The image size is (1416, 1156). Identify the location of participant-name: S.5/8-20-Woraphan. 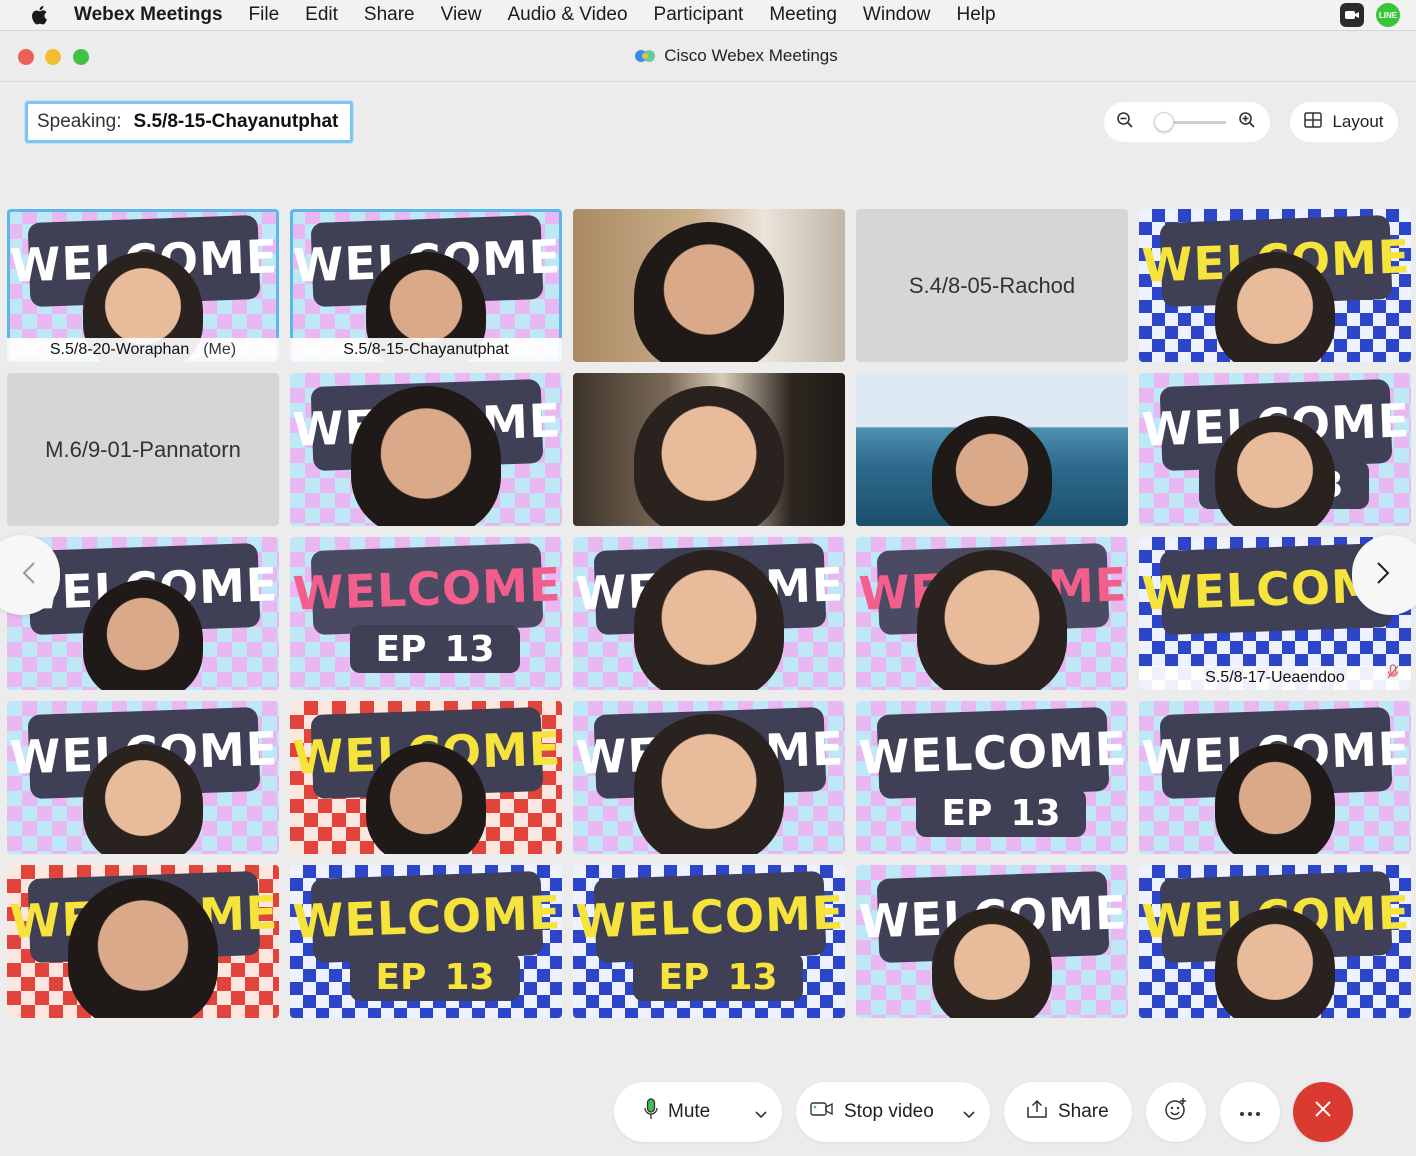
(119, 349).